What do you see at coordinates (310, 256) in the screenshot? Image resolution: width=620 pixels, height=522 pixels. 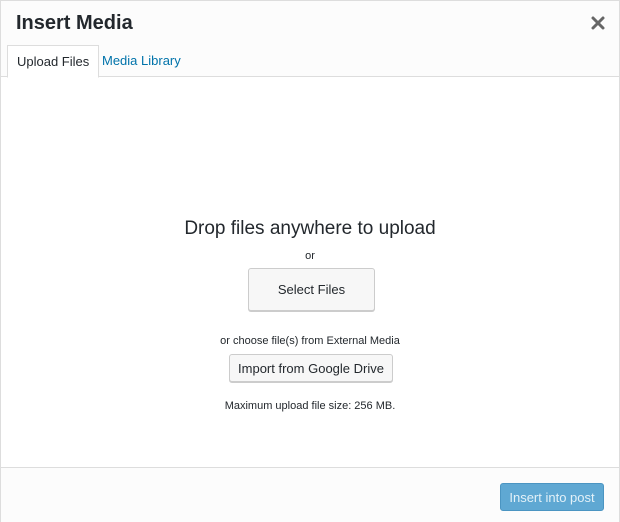 I see `or-separator: or` at bounding box center [310, 256].